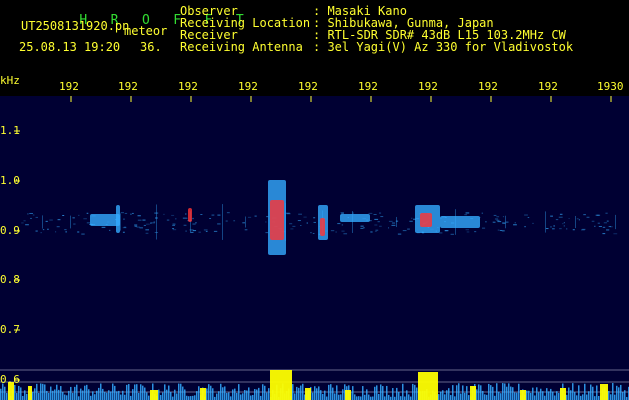 The width and height of the screenshot is (629, 400). I want to click on info-value: : 3el Yagi(V) Az 330 for Vladivostok, so click(443, 47).